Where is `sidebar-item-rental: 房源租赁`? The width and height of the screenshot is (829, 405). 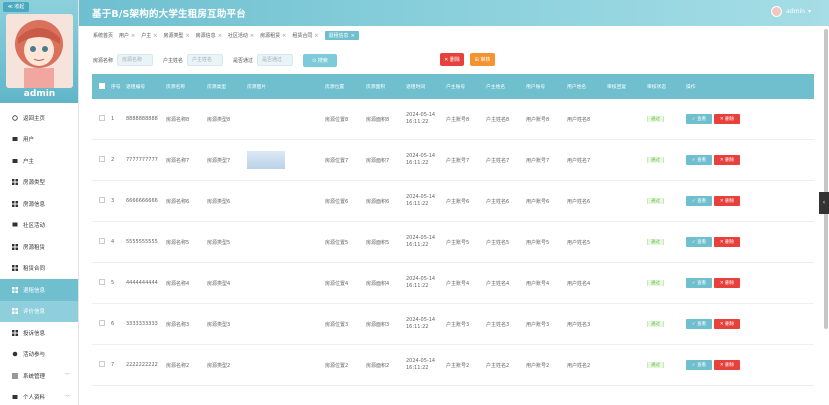
sidebar-item-rental: 房源租赁 is located at coordinates (39, 247).